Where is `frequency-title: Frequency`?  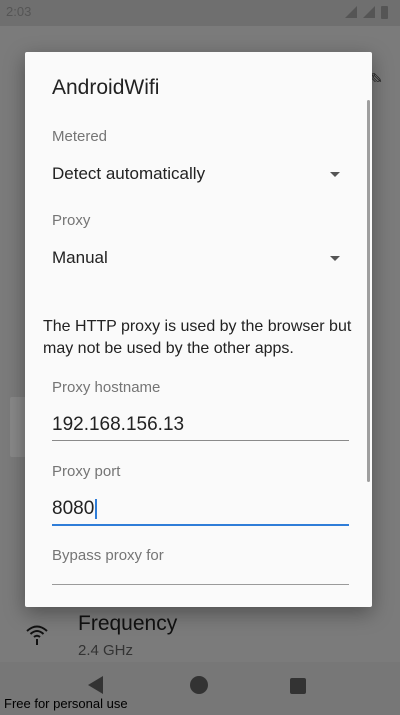
frequency-title: Frequency is located at coordinates (128, 623).